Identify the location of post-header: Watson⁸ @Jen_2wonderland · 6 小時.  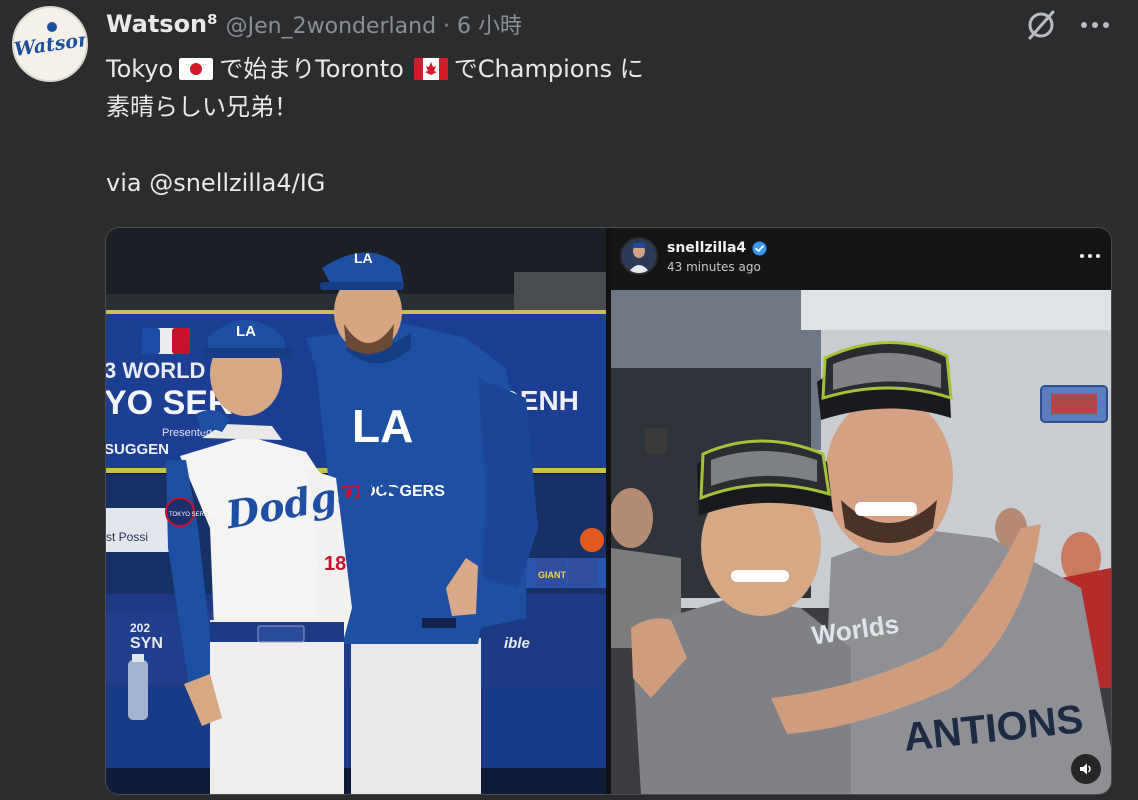
(314, 24).